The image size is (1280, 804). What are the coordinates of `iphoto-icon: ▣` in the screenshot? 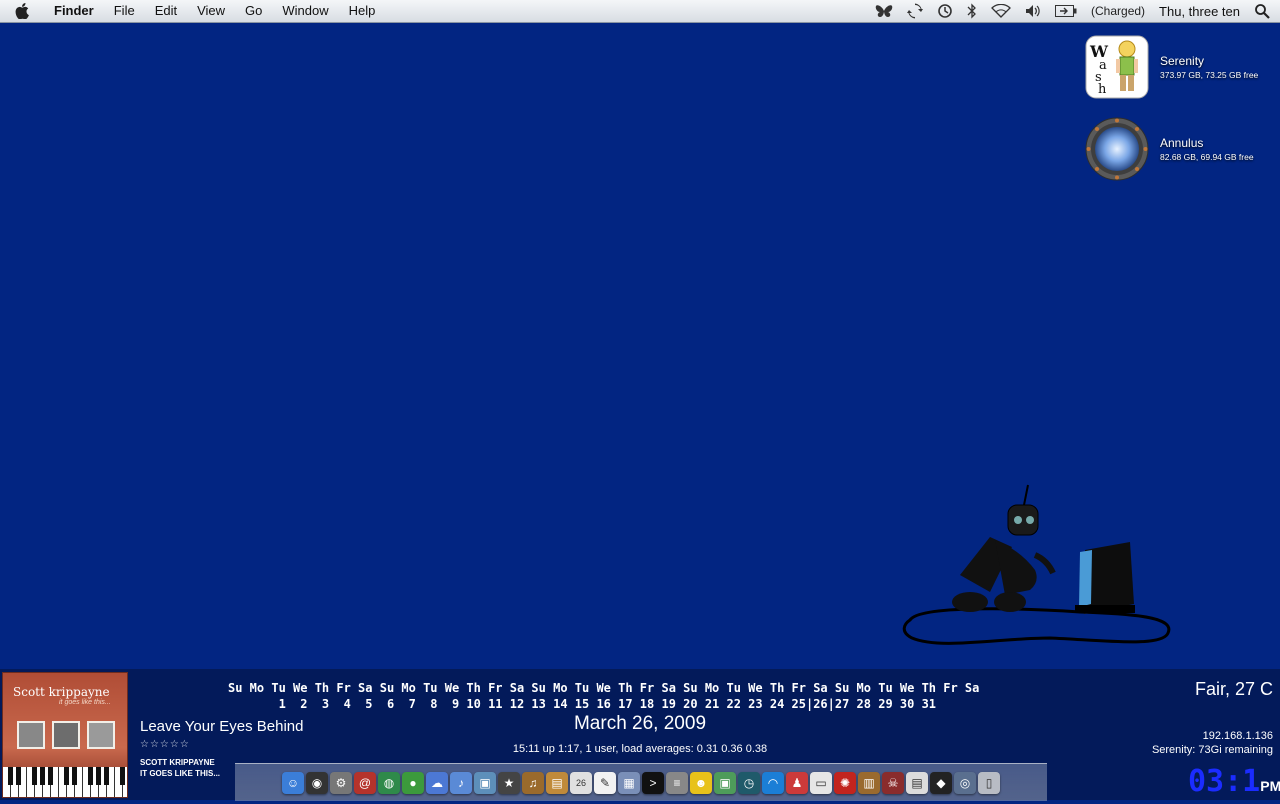 It's located at (485, 782).